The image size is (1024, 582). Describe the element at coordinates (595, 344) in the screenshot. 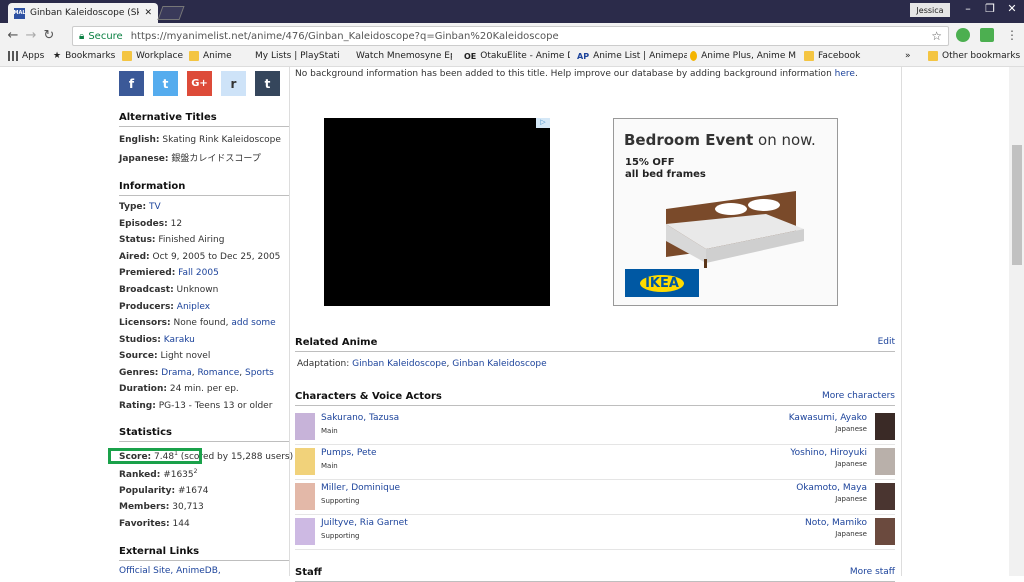

I see `related-anime-heading: Related Anime Edit` at that location.